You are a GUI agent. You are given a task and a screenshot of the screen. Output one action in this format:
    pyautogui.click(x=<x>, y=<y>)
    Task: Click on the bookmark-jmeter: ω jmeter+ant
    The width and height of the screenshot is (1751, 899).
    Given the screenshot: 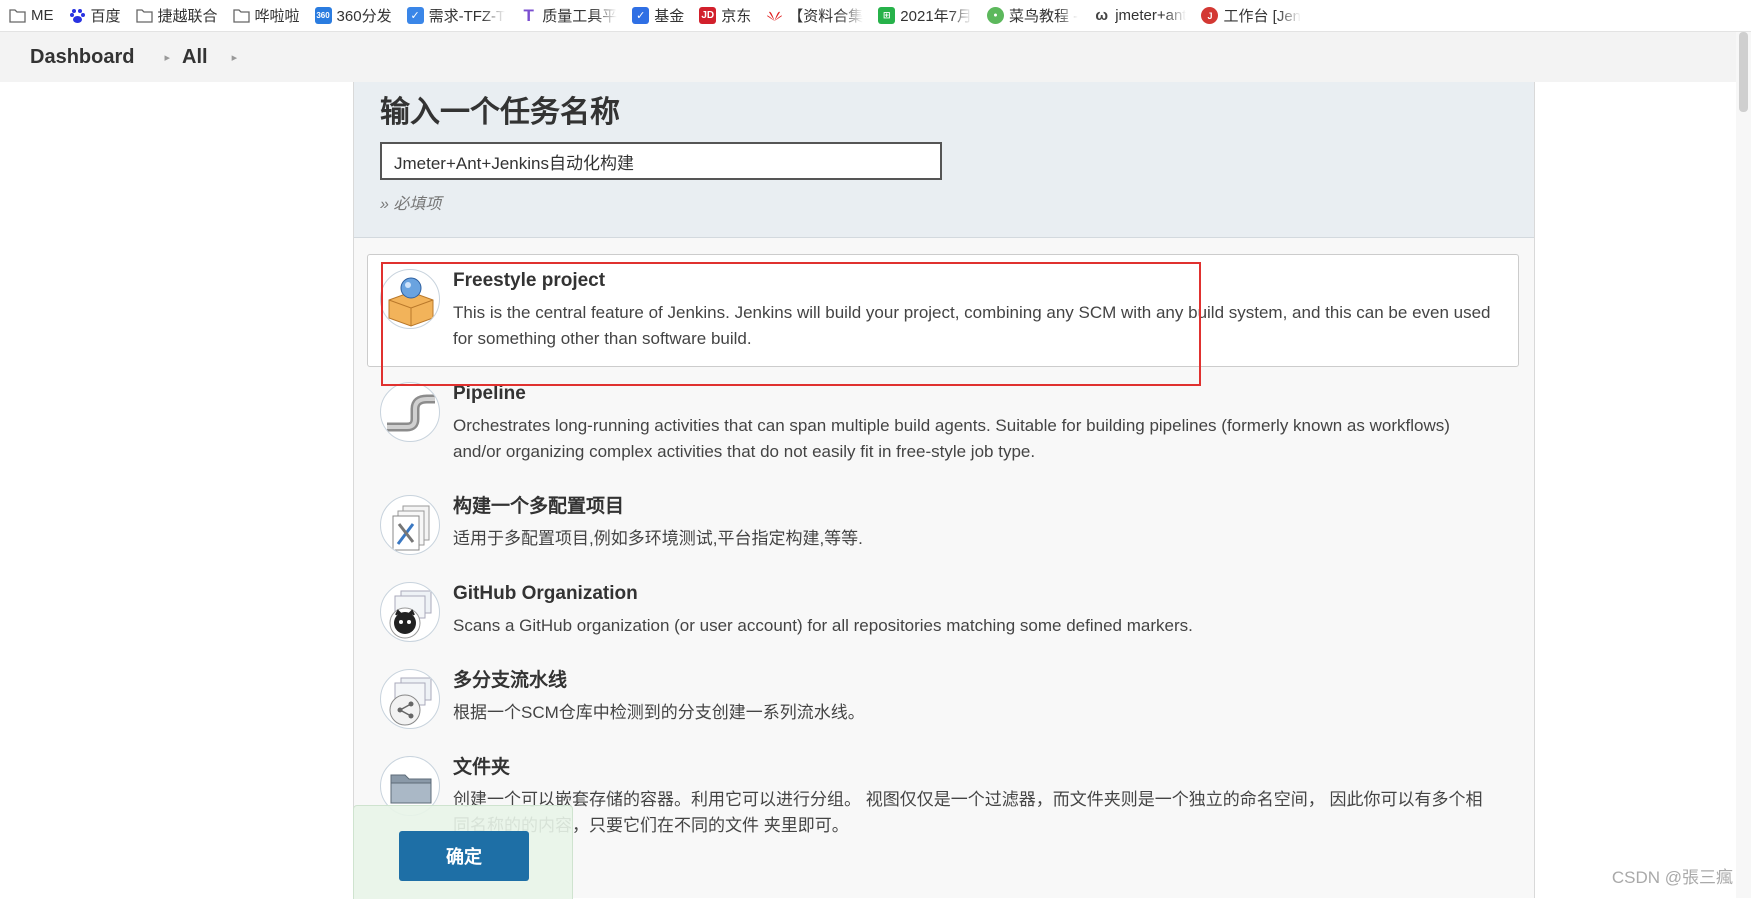 What is the action you would take?
    pyautogui.click(x=1139, y=15)
    